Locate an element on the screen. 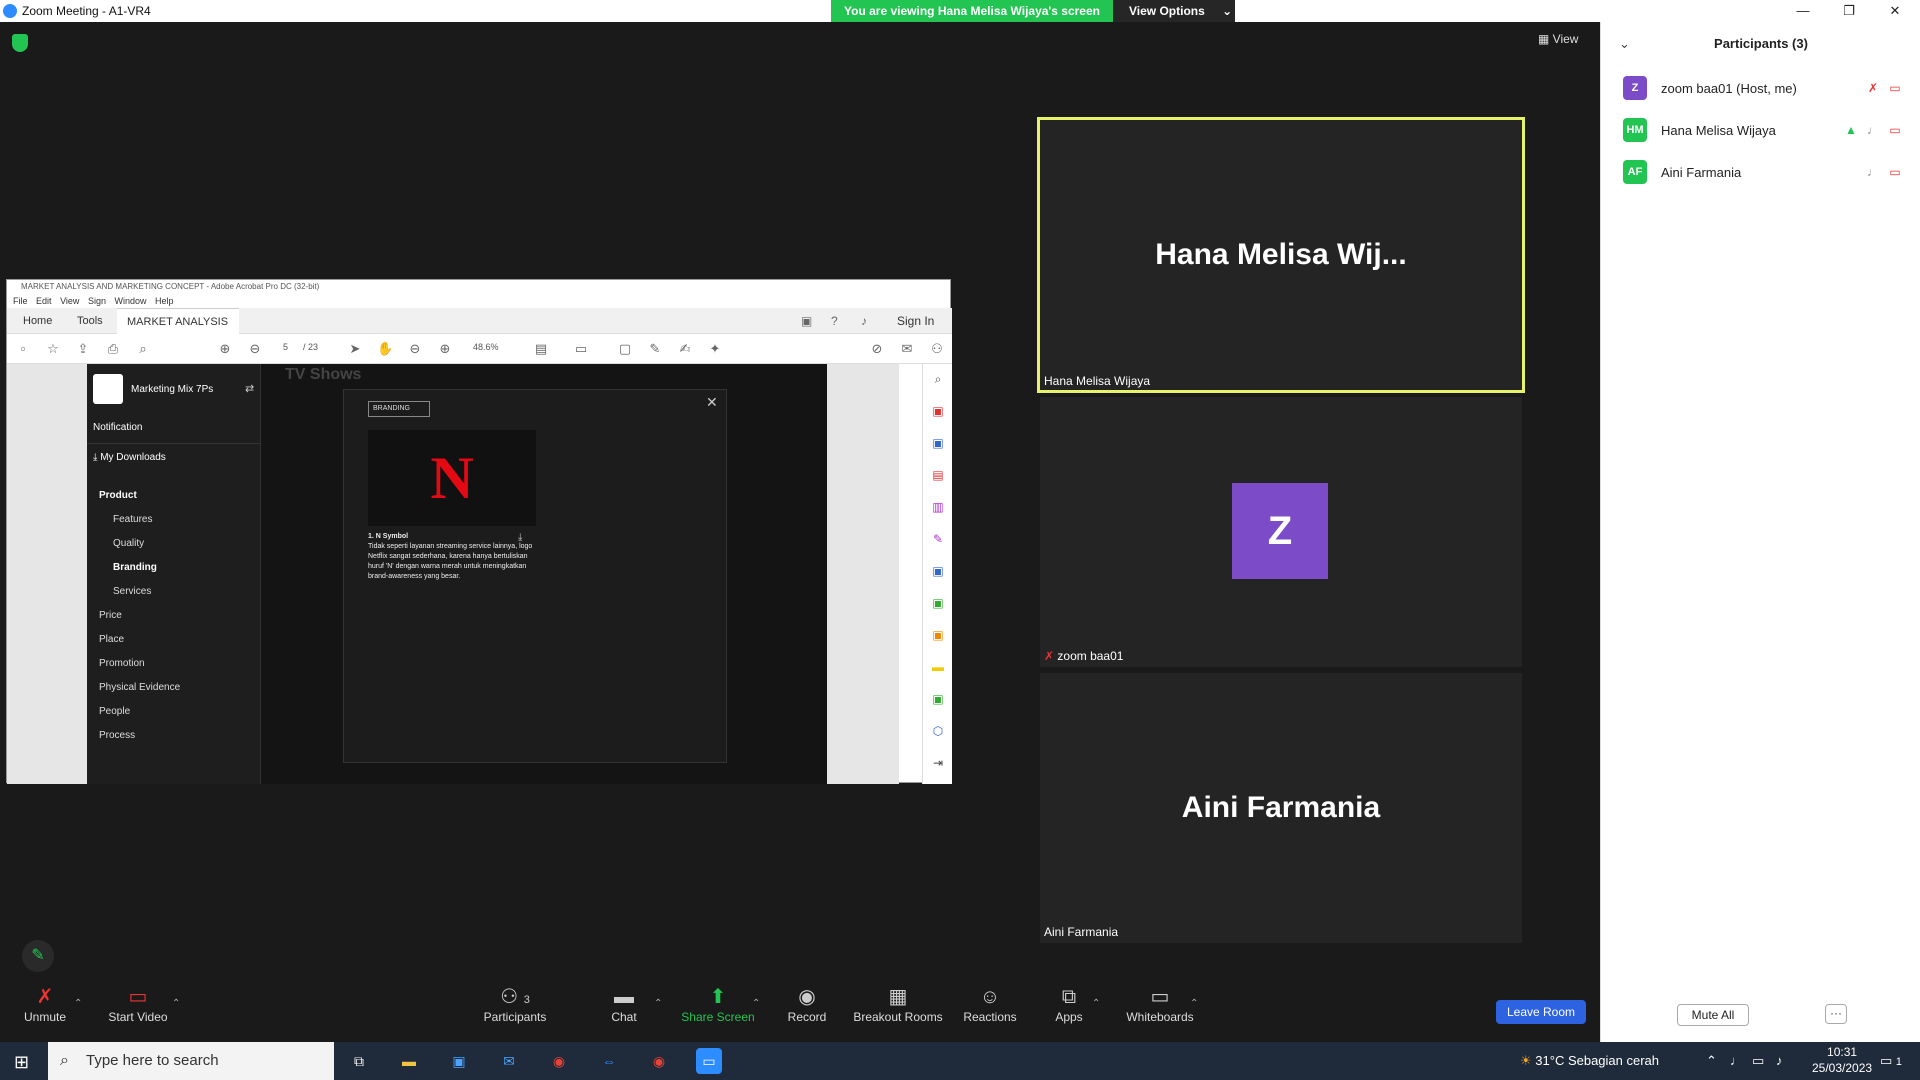 The image size is (1920, 1080). add-user-icon: ⚇ is located at coordinates (937, 349).